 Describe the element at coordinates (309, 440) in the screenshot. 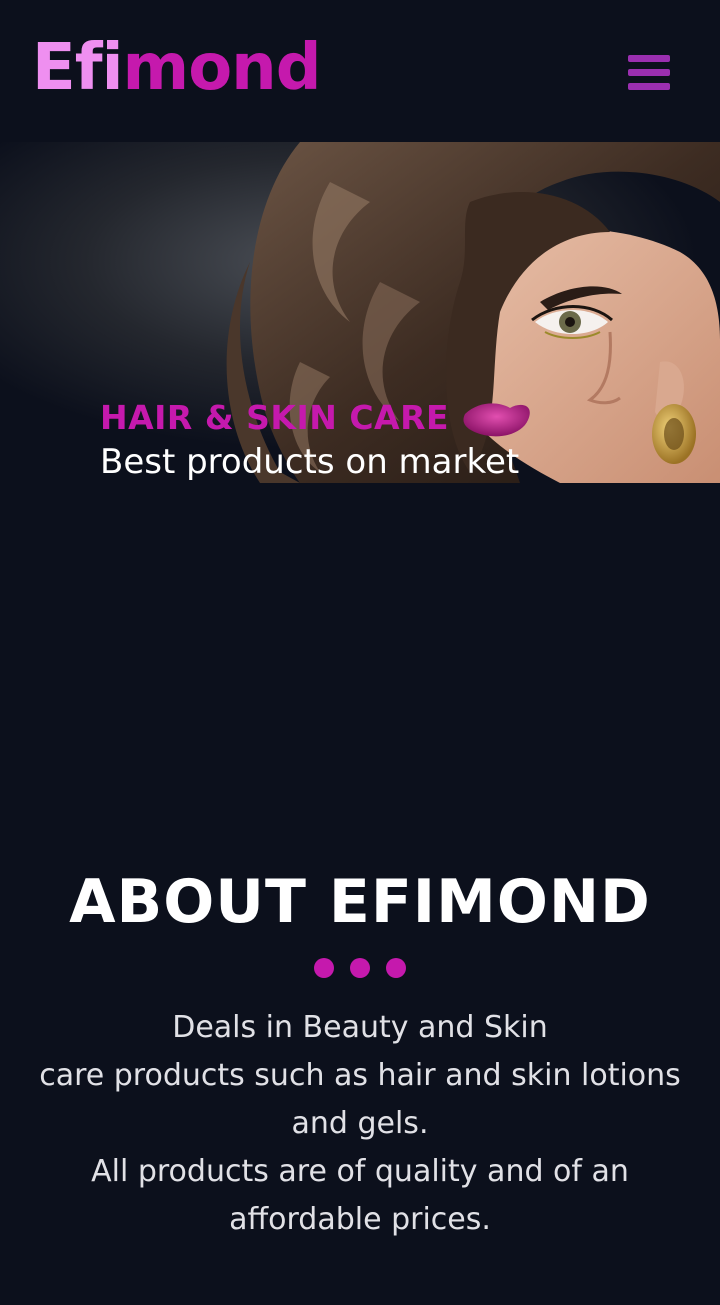

I see `hero-caption: HAIR & SKIN CARE Best products on market` at that location.